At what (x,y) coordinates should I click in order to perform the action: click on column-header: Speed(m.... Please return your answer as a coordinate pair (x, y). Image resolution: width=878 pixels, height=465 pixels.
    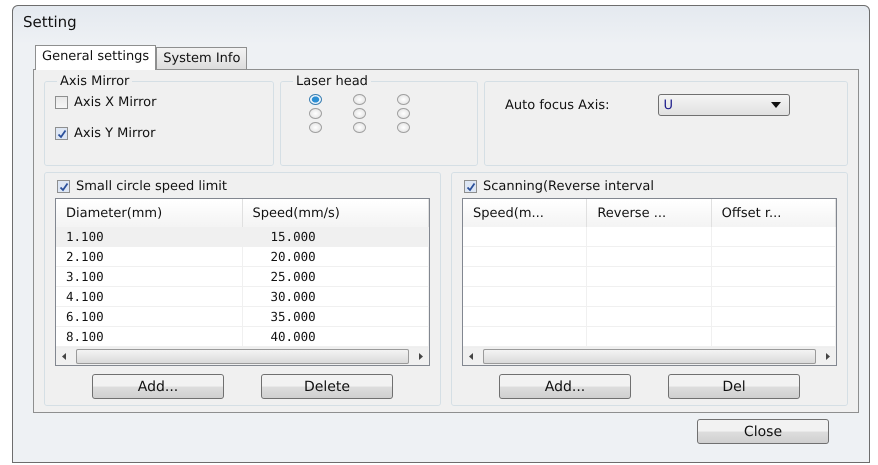
    Looking at the image, I should click on (525, 213).